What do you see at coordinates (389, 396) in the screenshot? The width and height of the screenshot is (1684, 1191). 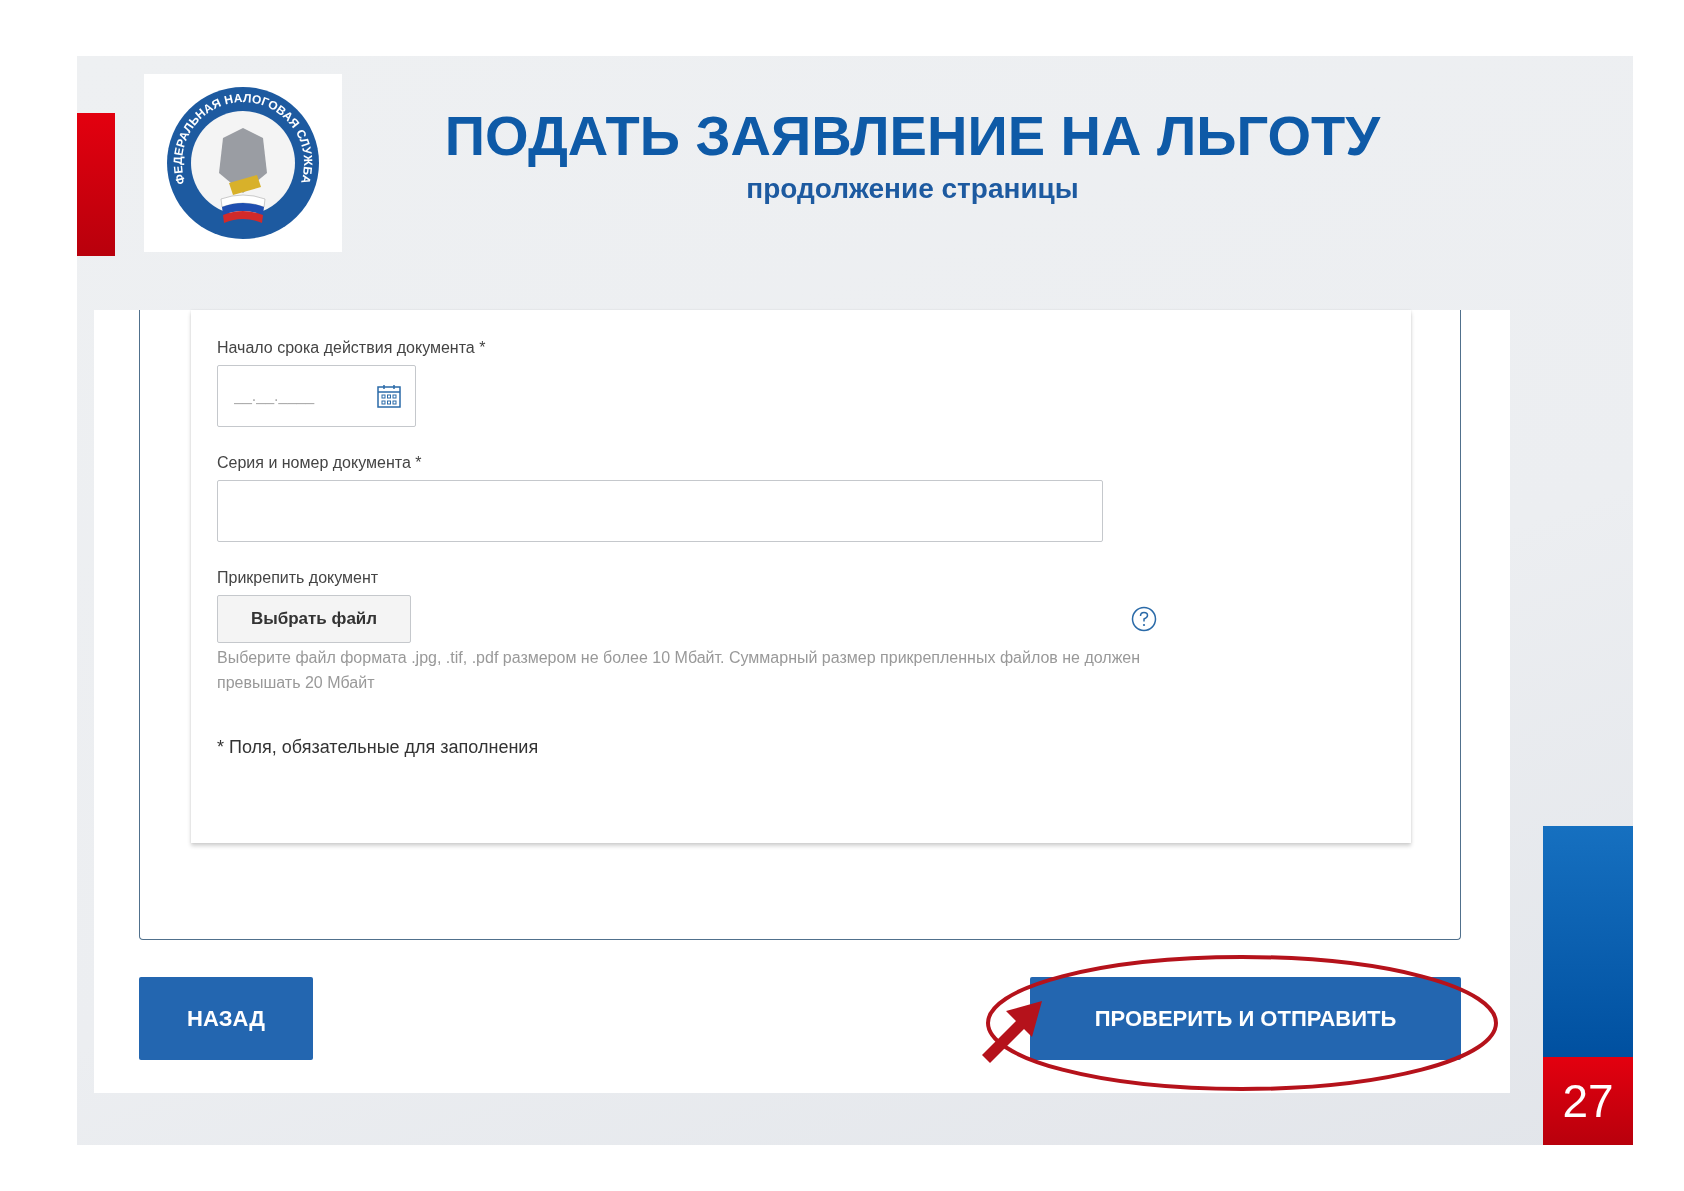 I see `calendar-icon` at bounding box center [389, 396].